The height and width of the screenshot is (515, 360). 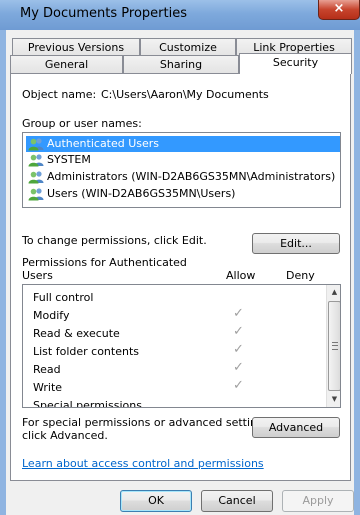 I want to click on group-label: Group or user names:, so click(x=82, y=123).